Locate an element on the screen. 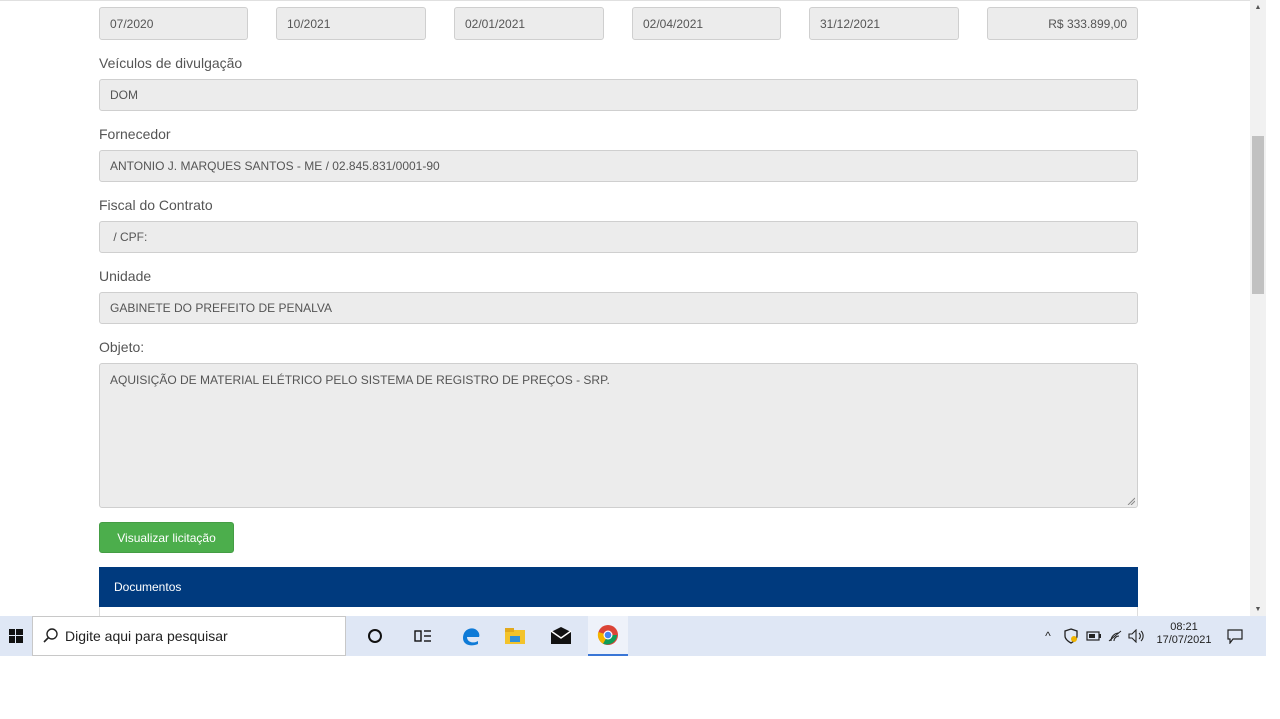 Image resolution: width=1280 pixels, height=719 pixels. cortana-icon is located at coordinates (375, 636).